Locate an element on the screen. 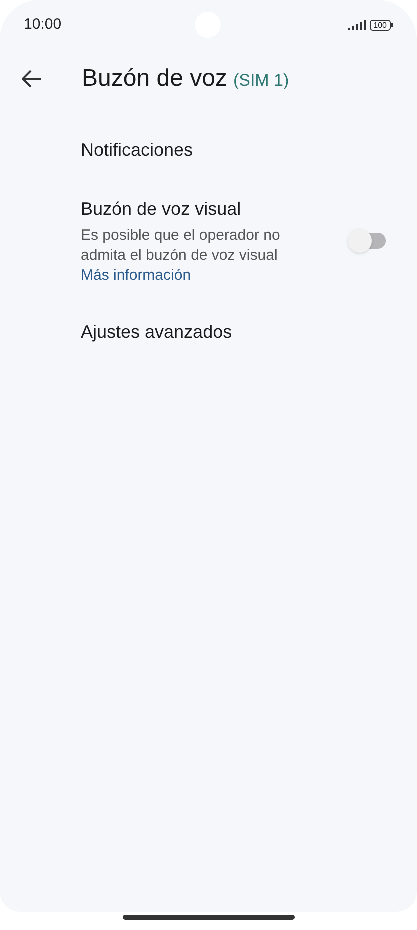  toggle-switch is located at coordinates (367, 241).